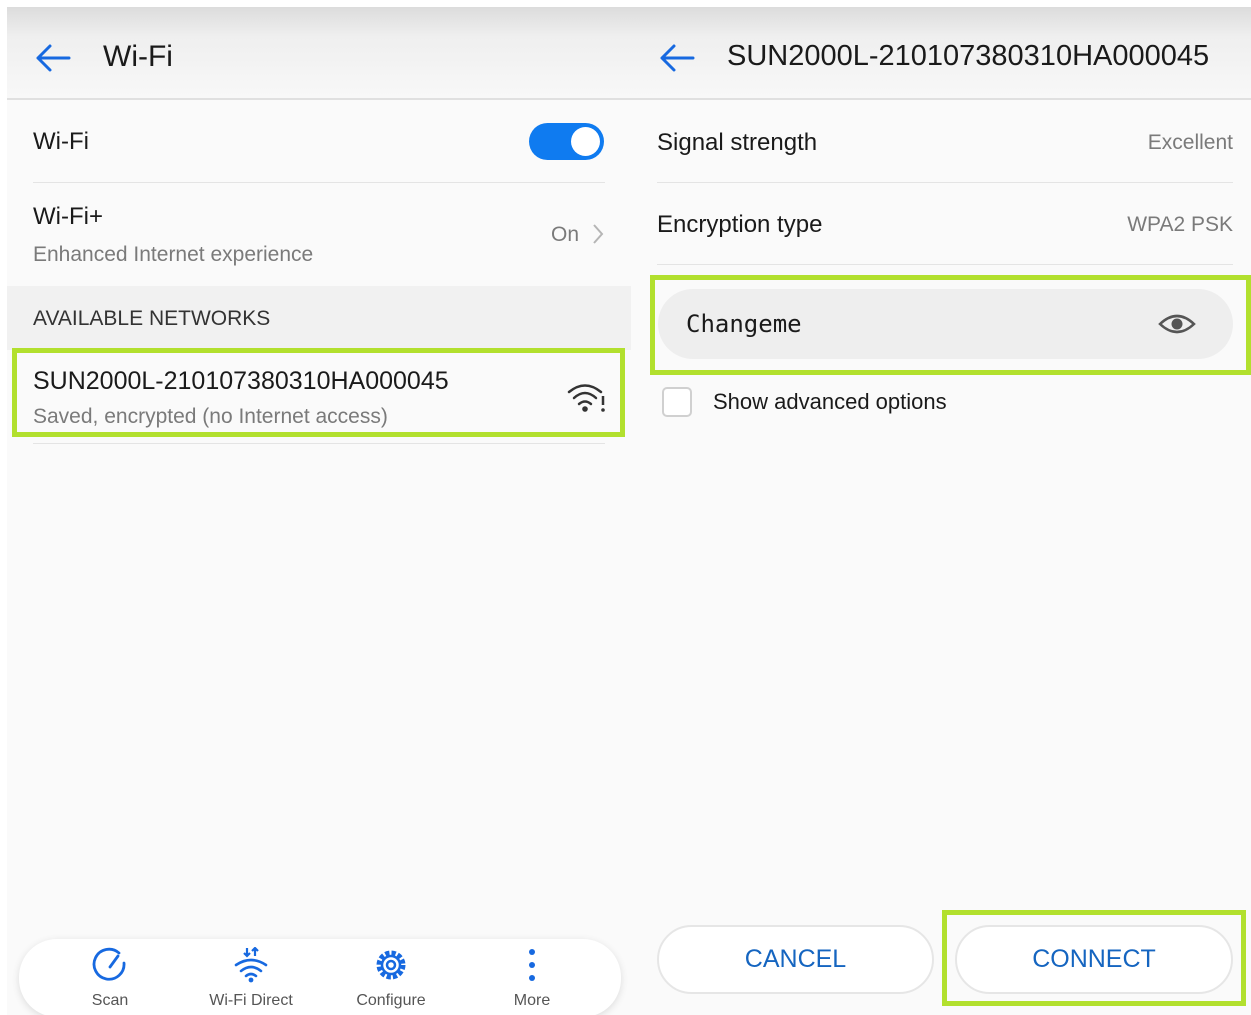 This screenshot has width=1251, height=1015. I want to click on encryption-value: WPA2 PSK, so click(1180, 224).